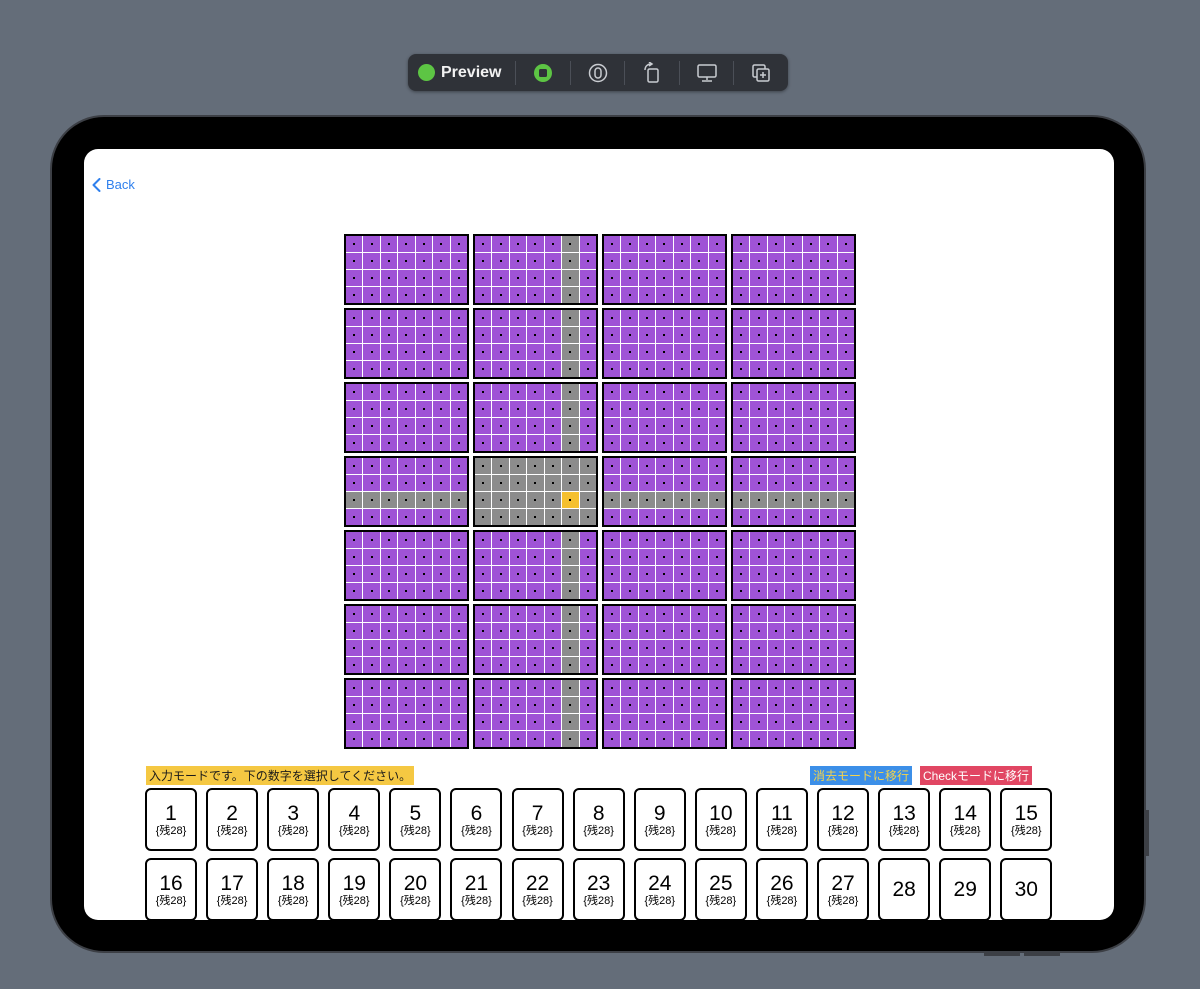 The image size is (1200, 989). What do you see at coordinates (965, 819) in the screenshot?
I see `number-key-14: 14 {残28}` at bounding box center [965, 819].